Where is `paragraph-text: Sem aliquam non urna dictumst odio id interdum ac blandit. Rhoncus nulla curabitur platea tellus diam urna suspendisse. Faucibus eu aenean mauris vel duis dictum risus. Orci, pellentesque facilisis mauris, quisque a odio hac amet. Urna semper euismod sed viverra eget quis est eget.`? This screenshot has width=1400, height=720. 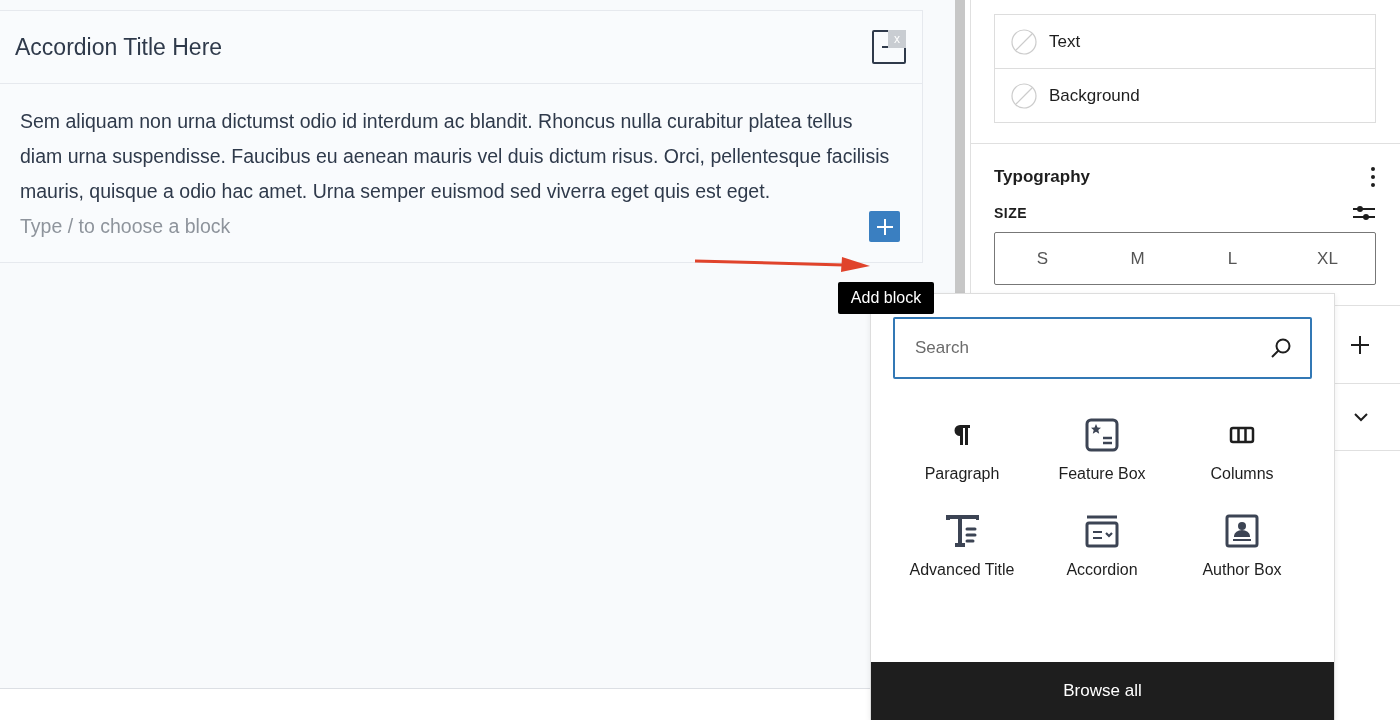 paragraph-text: Sem aliquam non urna dictumst odio id interdum ac blandit. Rhoncus nulla curabitur platea tellus diam urna suspendisse. Faucibus eu aenean mauris vel duis dictum risus. Orci, pellentesque facilisis mauris, quisque a odio hac amet. Urna semper euismod sed viverra eget quis est eget. is located at coordinates (455, 156).